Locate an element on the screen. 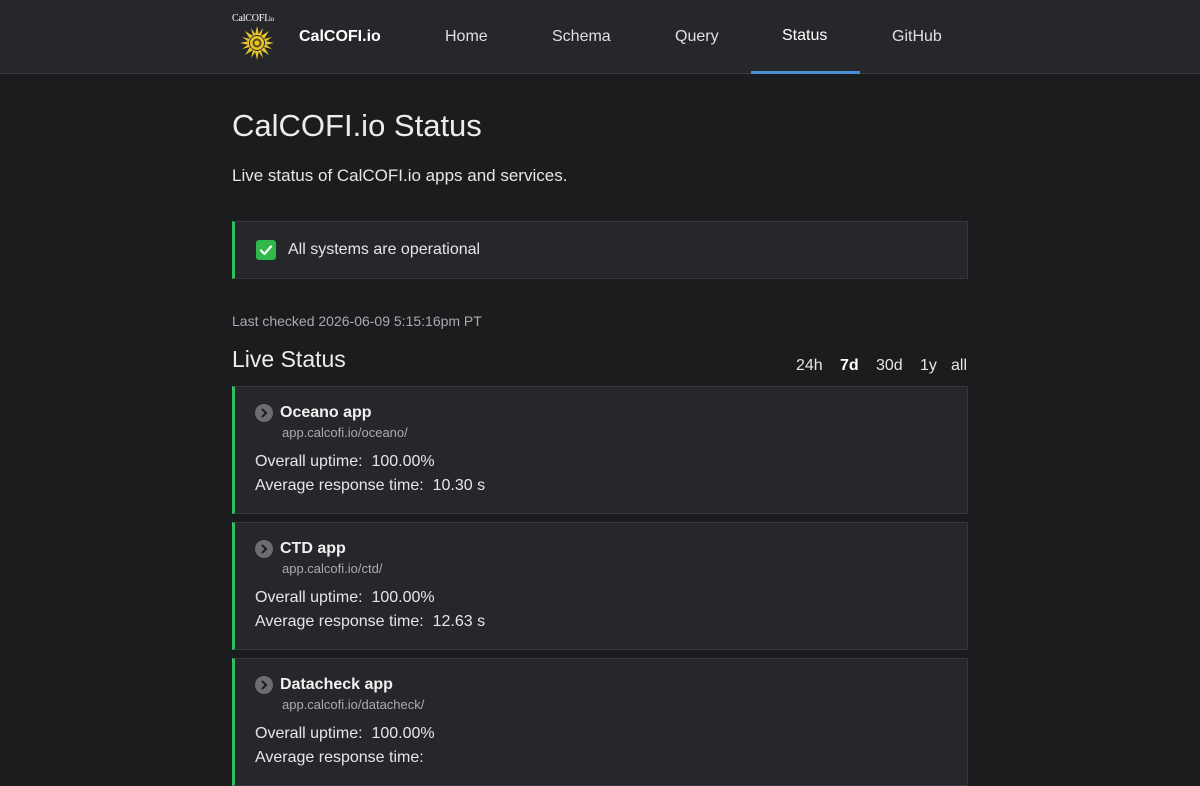 This screenshot has width=1200, height=786. logo-suffix: .io is located at coordinates (270, 19).